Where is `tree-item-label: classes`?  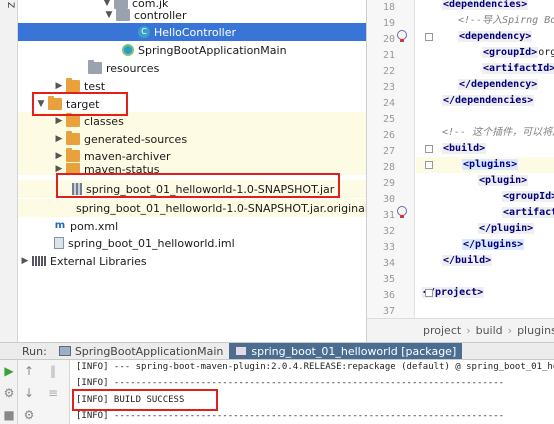 tree-item-label: classes is located at coordinates (104, 121).